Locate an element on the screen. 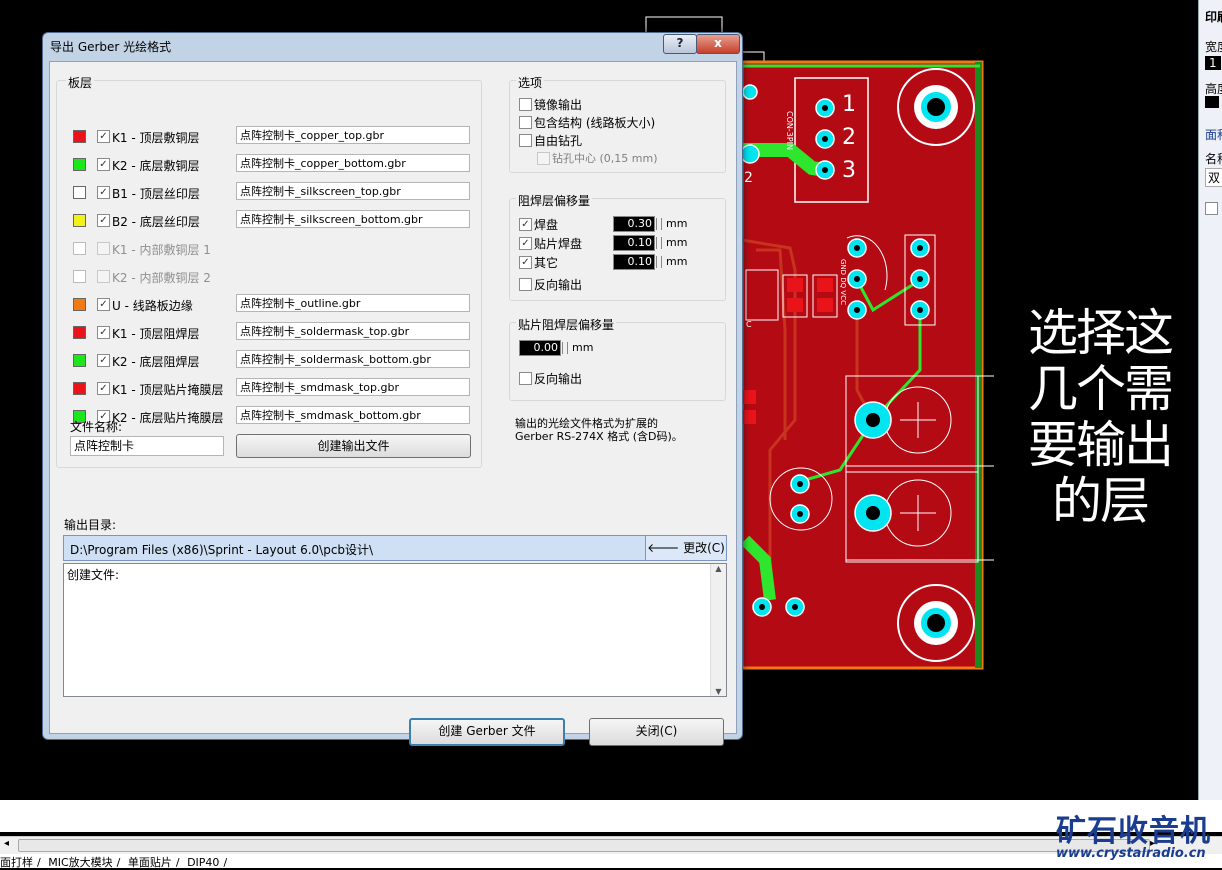 The width and height of the screenshot is (1222, 870). layer-filename-input: 点阵控制卡_soldermask_bottom.gbr is located at coordinates (353, 359).